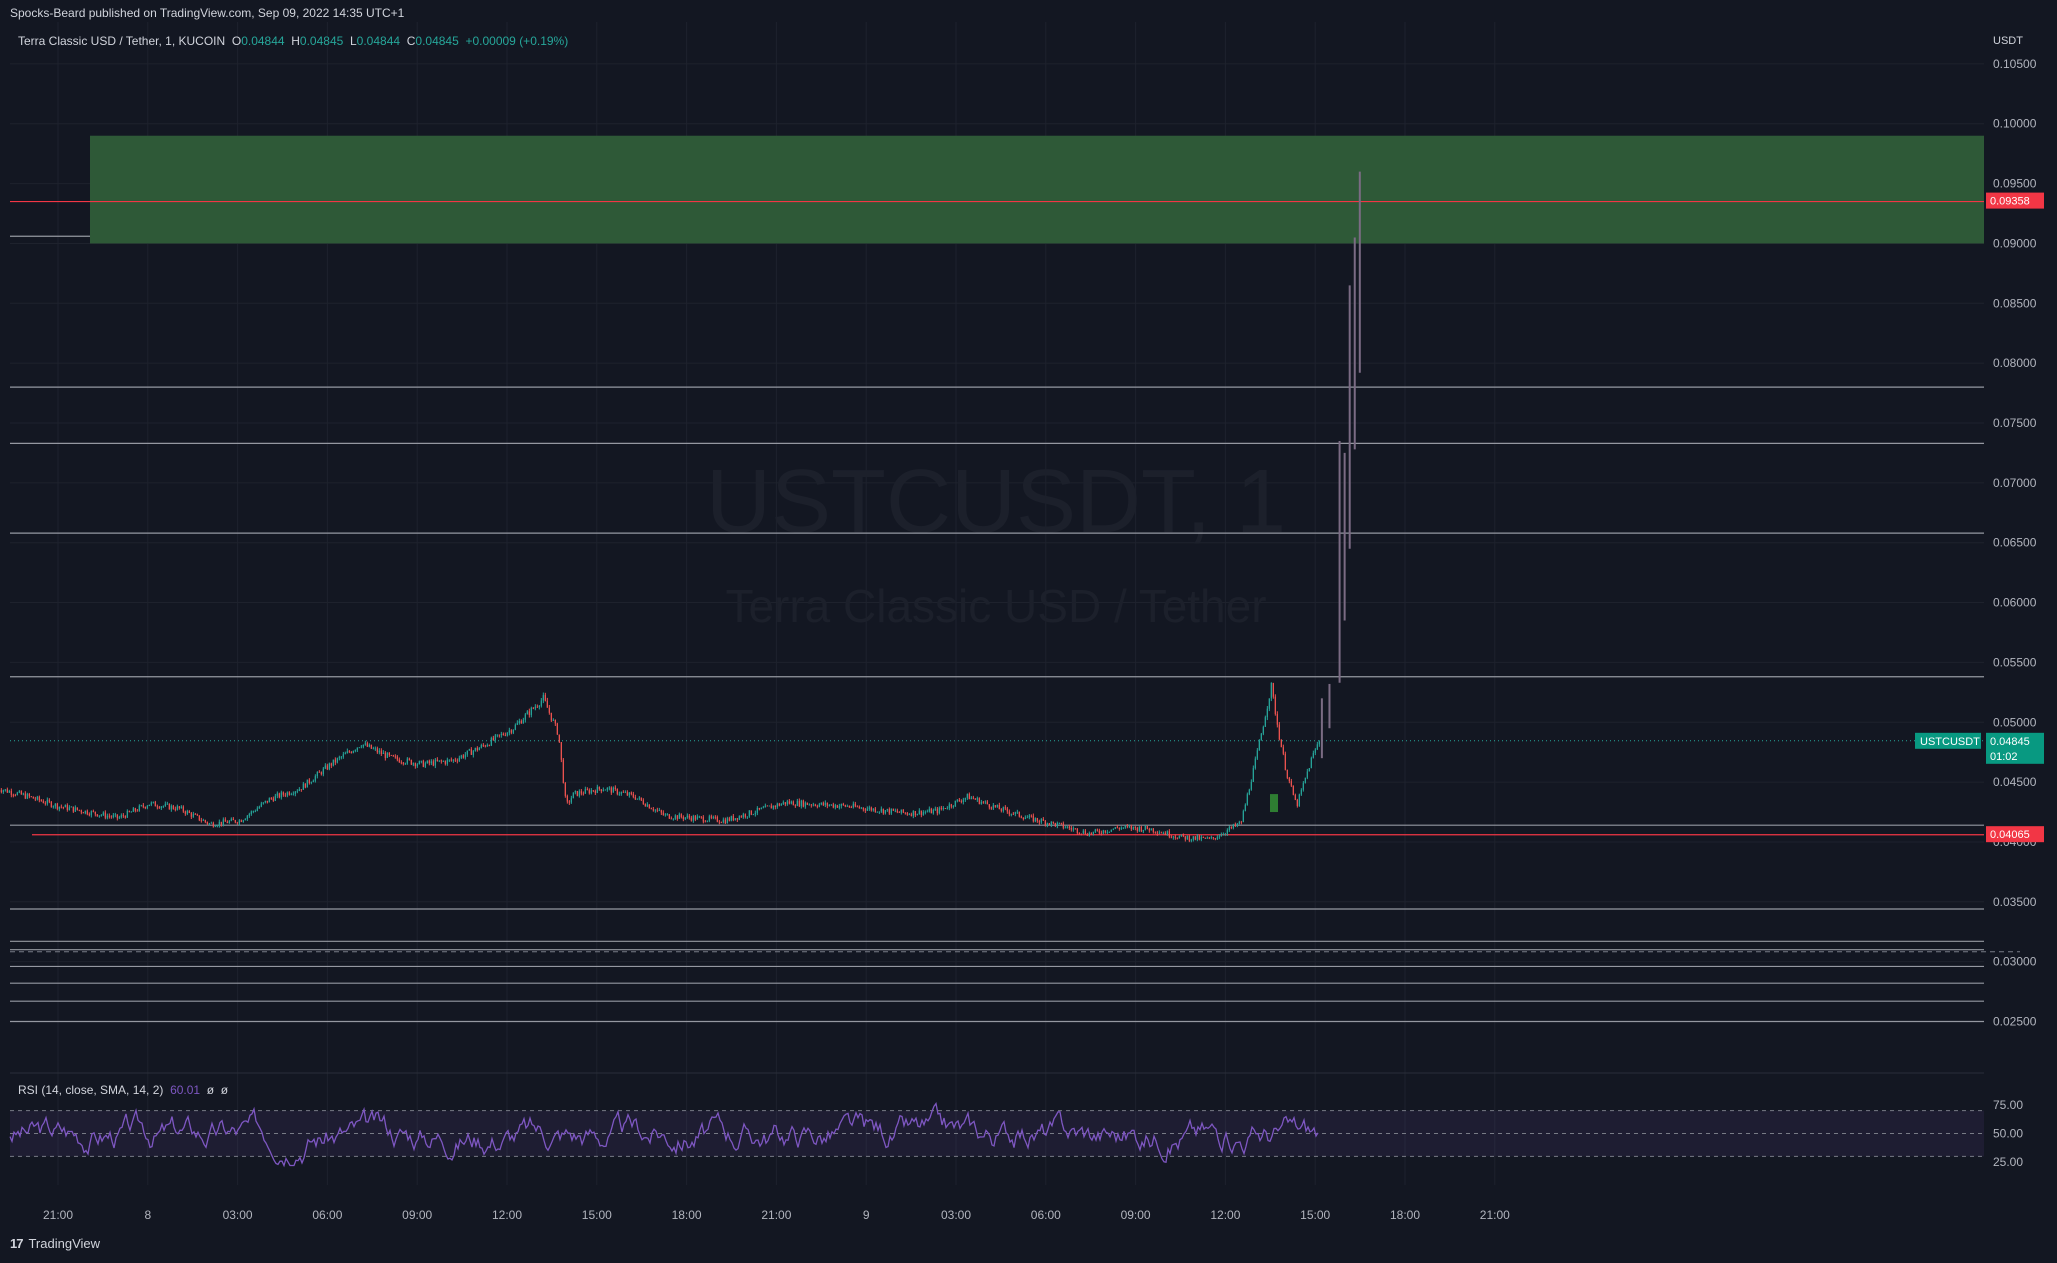 The width and height of the screenshot is (2057, 1263). I want to click on close-value: 0.04845, so click(437, 41).